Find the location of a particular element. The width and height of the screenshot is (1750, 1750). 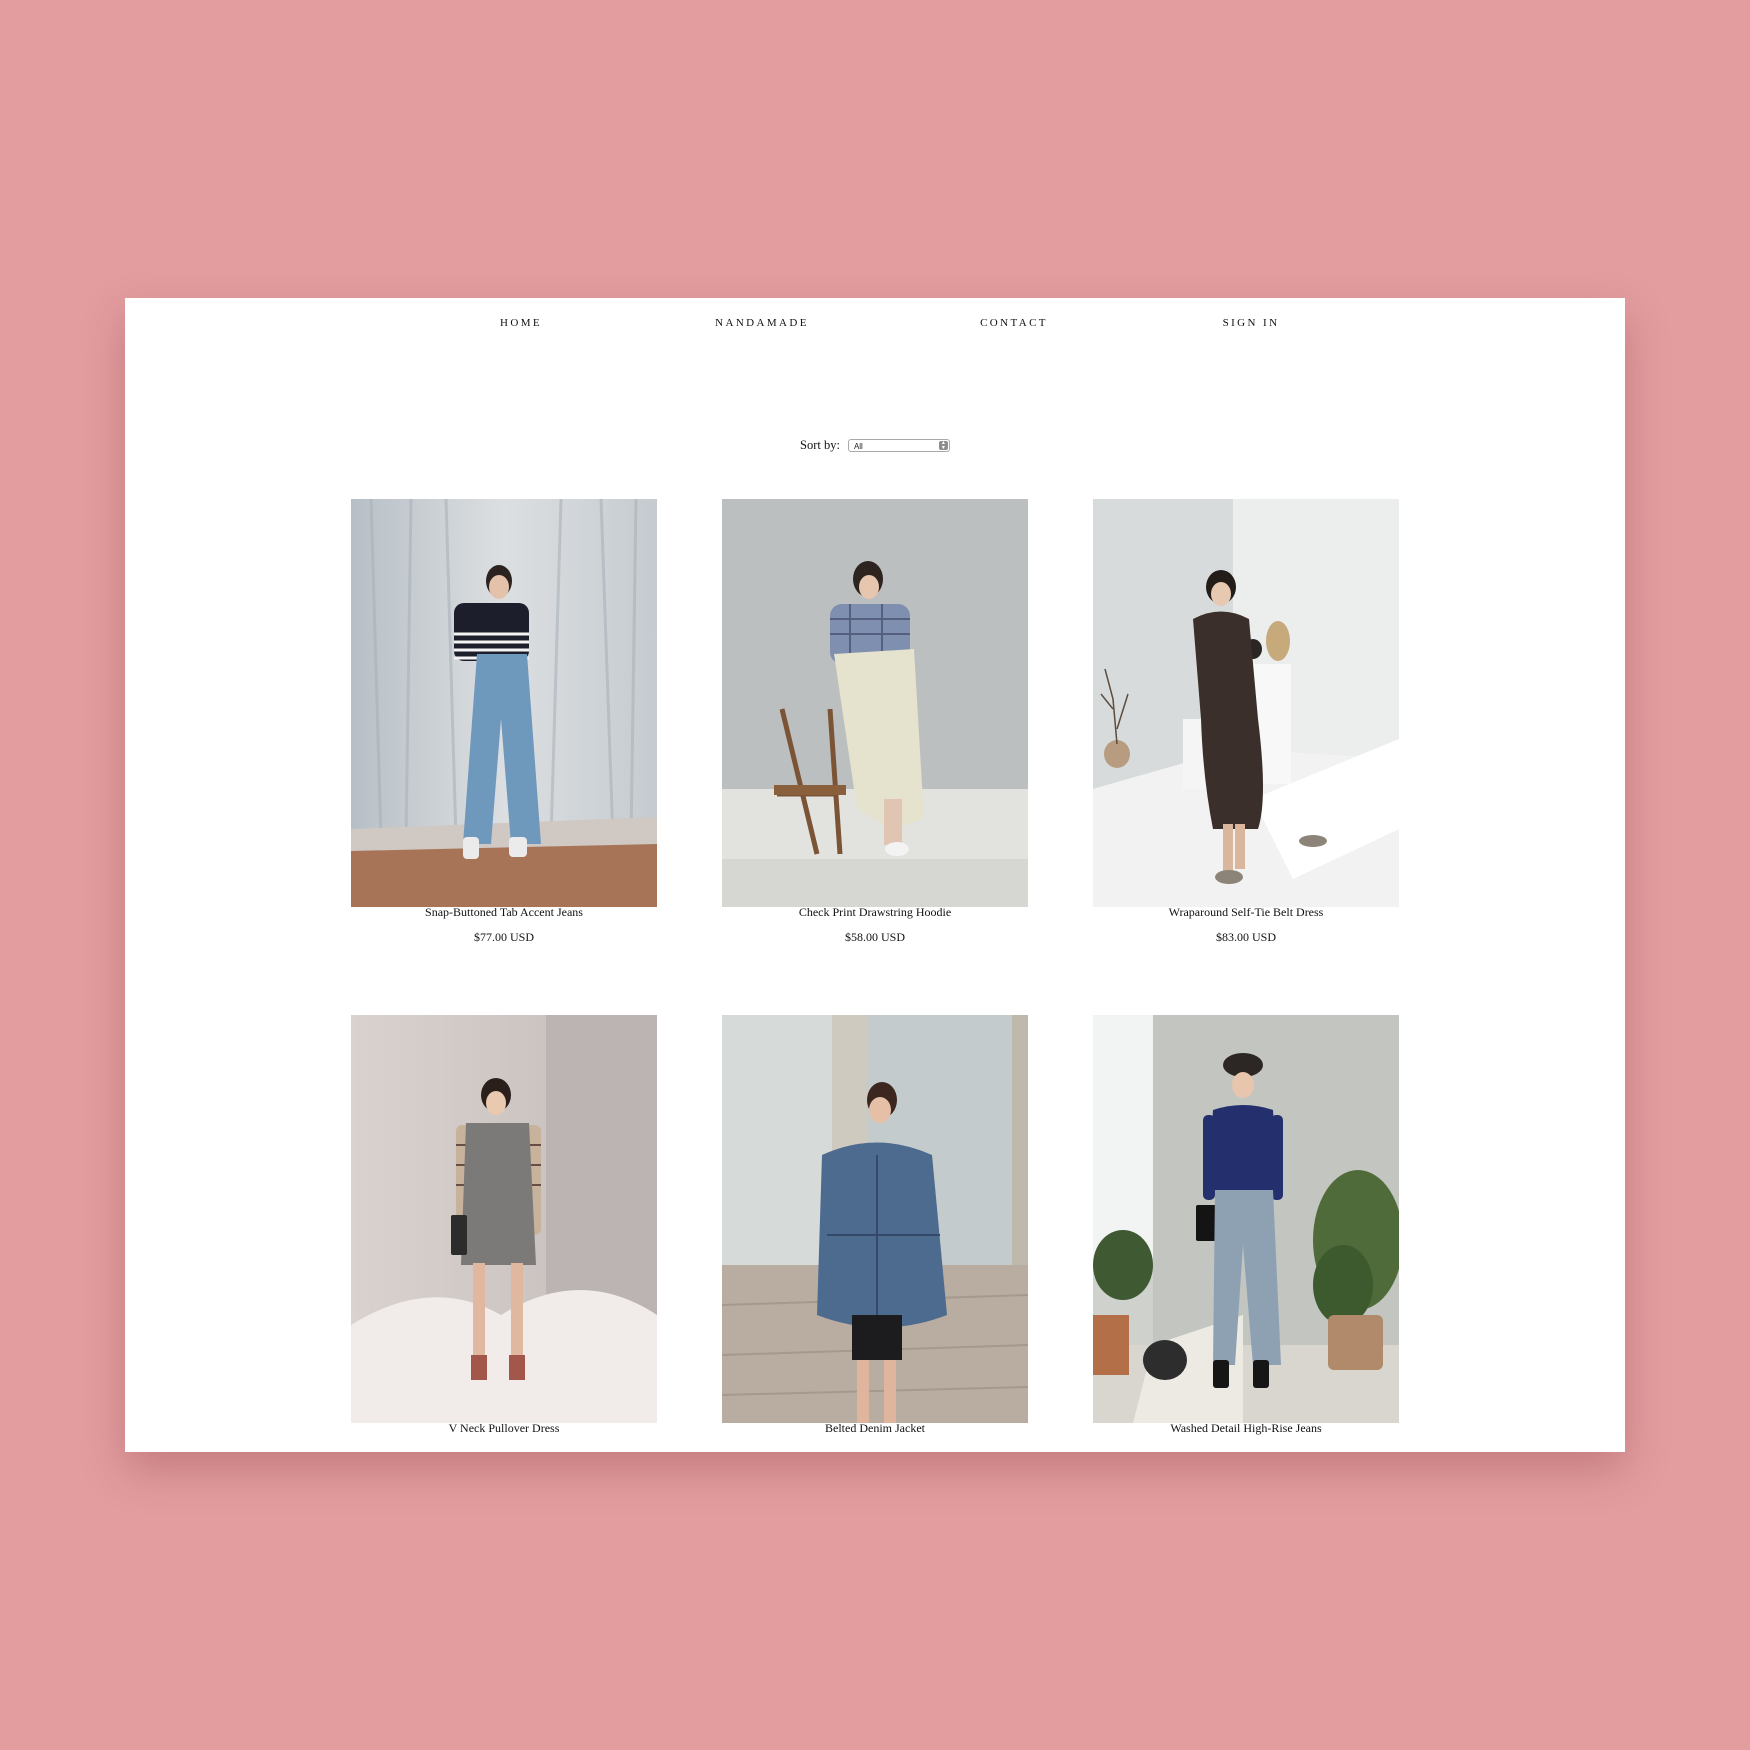

product-price: $58.00 USD is located at coordinates (874, 937).